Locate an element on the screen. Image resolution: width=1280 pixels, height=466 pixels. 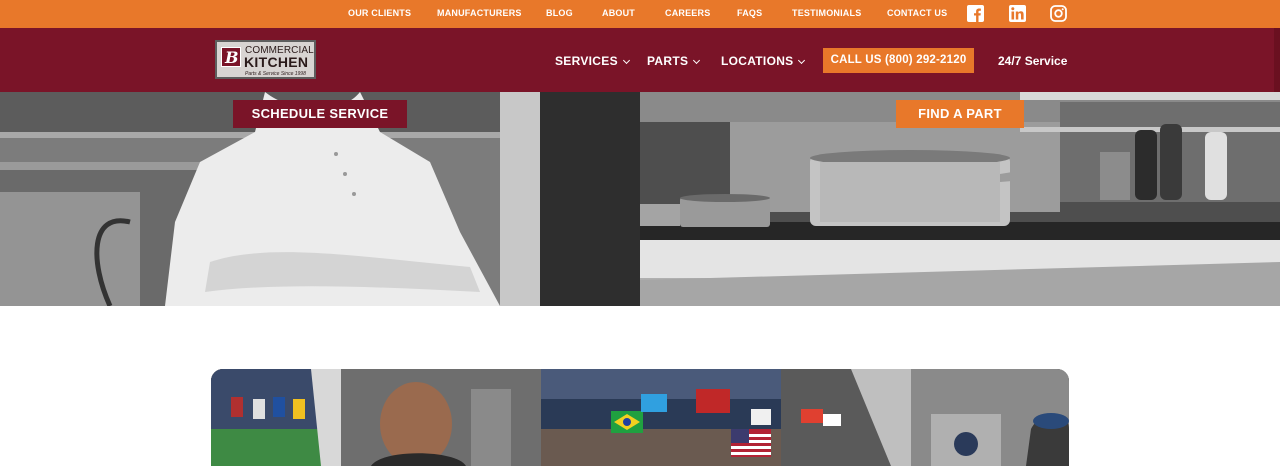
nav-parts: PARTS is located at coordinates (674, 61).